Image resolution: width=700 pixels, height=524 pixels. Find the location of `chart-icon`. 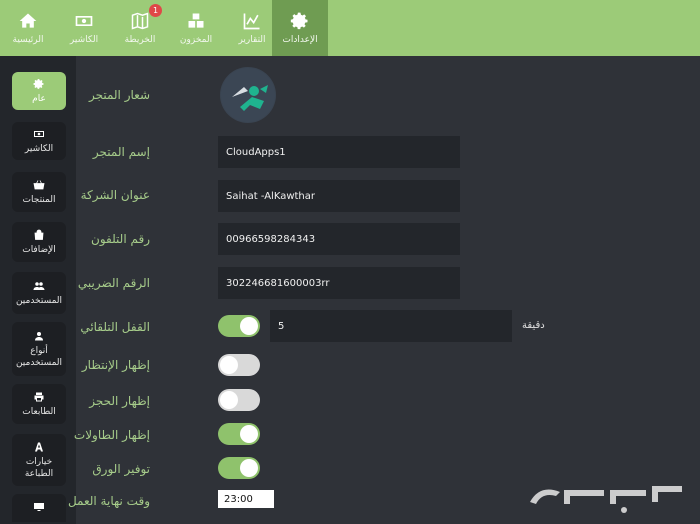

chart-icon is located at coordinates (251, 21).